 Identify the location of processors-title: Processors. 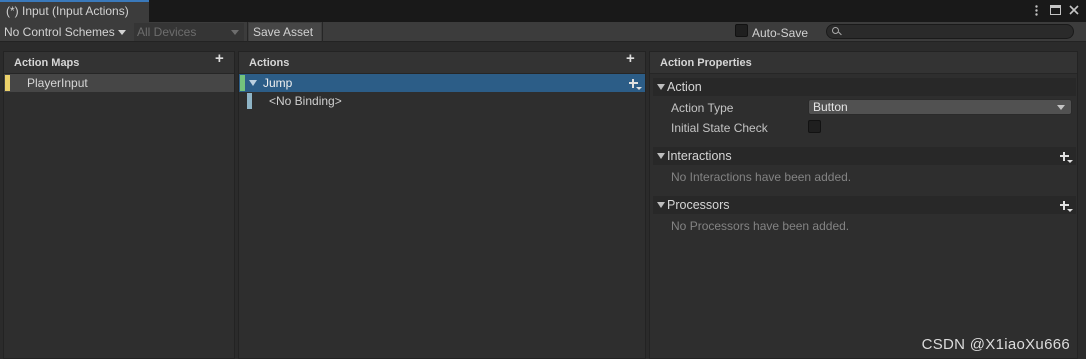
(698, 205).